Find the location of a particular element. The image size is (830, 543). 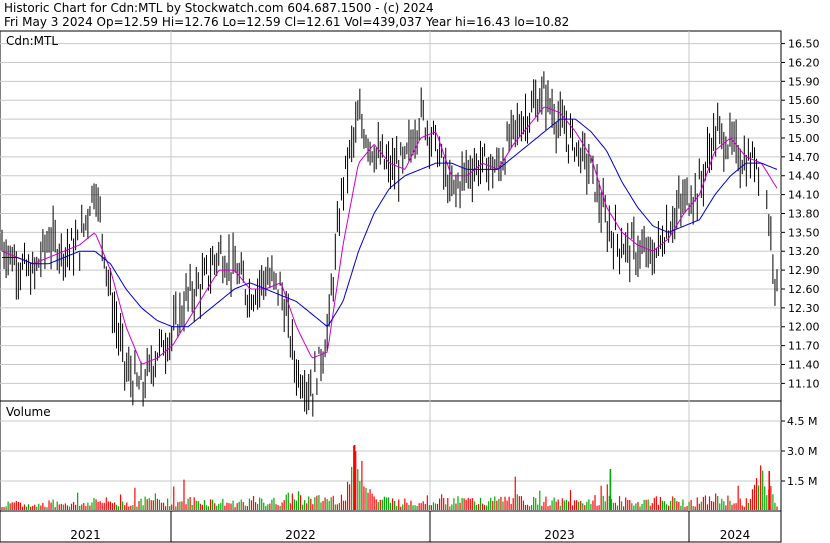

price-tick-label: 13.20 is located at coordinates (804, 251).